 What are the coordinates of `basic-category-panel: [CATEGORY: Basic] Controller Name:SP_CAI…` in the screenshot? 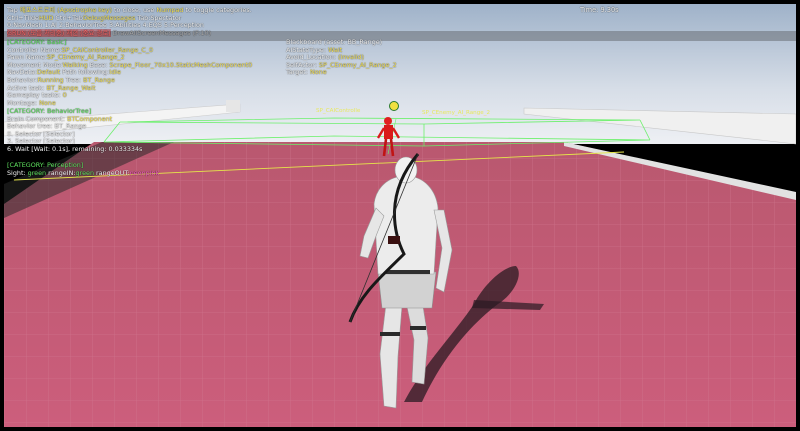 It's located at (130, 72).